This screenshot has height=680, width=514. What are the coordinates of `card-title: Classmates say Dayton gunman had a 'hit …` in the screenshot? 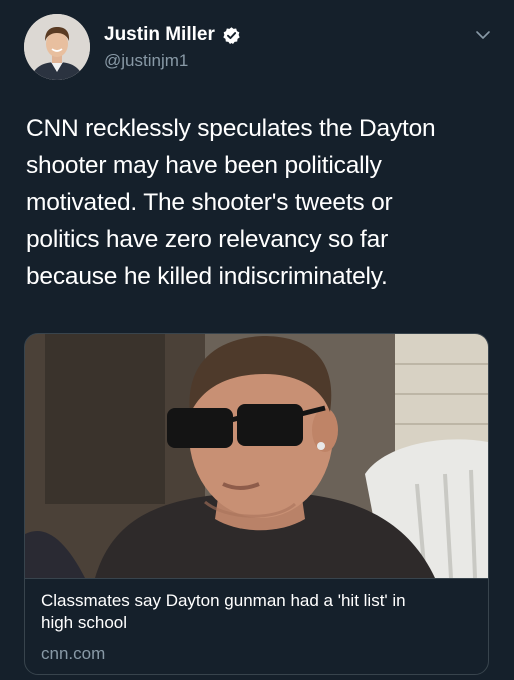 It's located at (259, 612).